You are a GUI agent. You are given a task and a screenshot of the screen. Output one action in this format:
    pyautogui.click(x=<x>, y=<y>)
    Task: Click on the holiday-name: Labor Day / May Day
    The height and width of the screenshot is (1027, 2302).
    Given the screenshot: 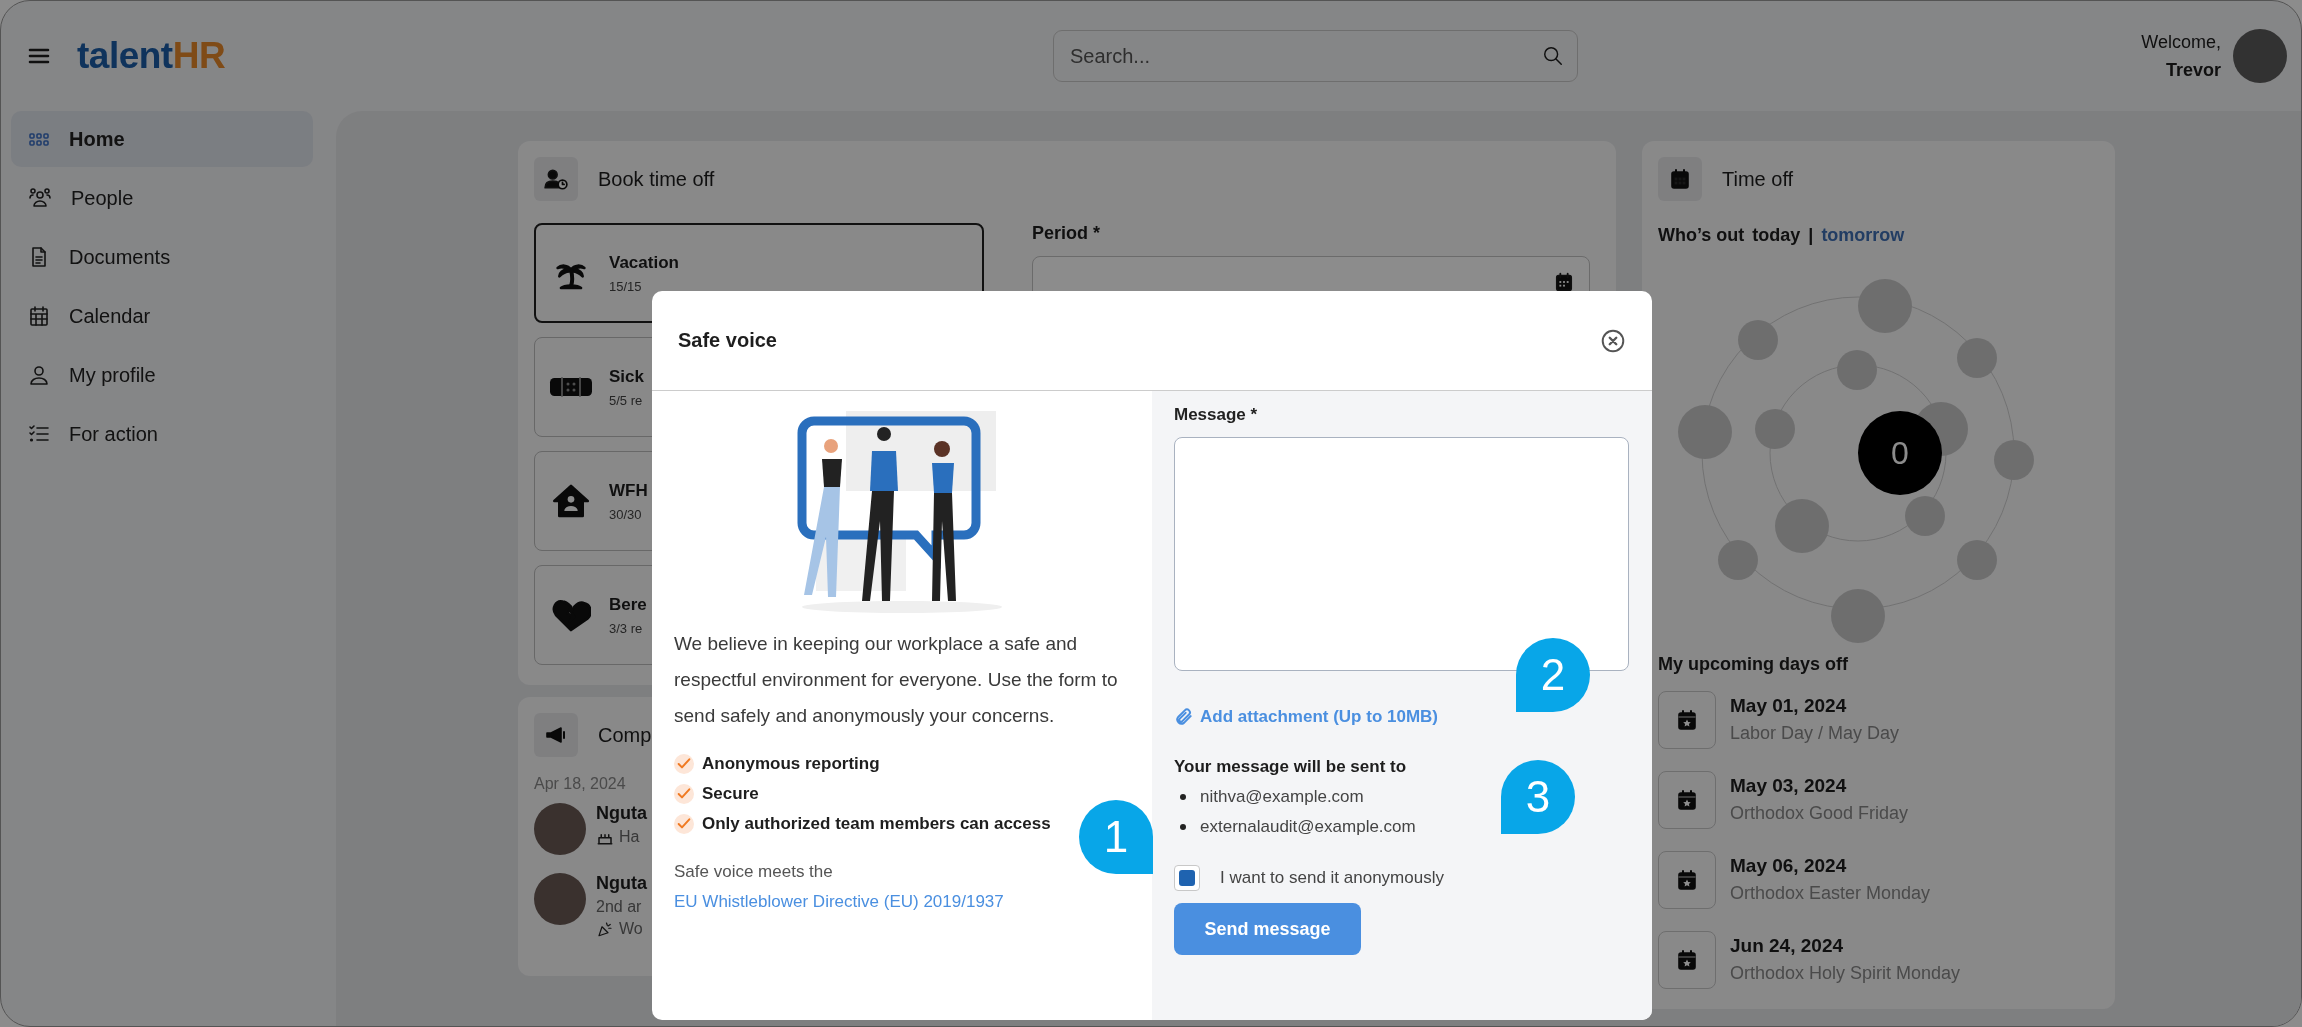 What is the action you would take?
    pyautogui.click(x=1815, y=733)
    